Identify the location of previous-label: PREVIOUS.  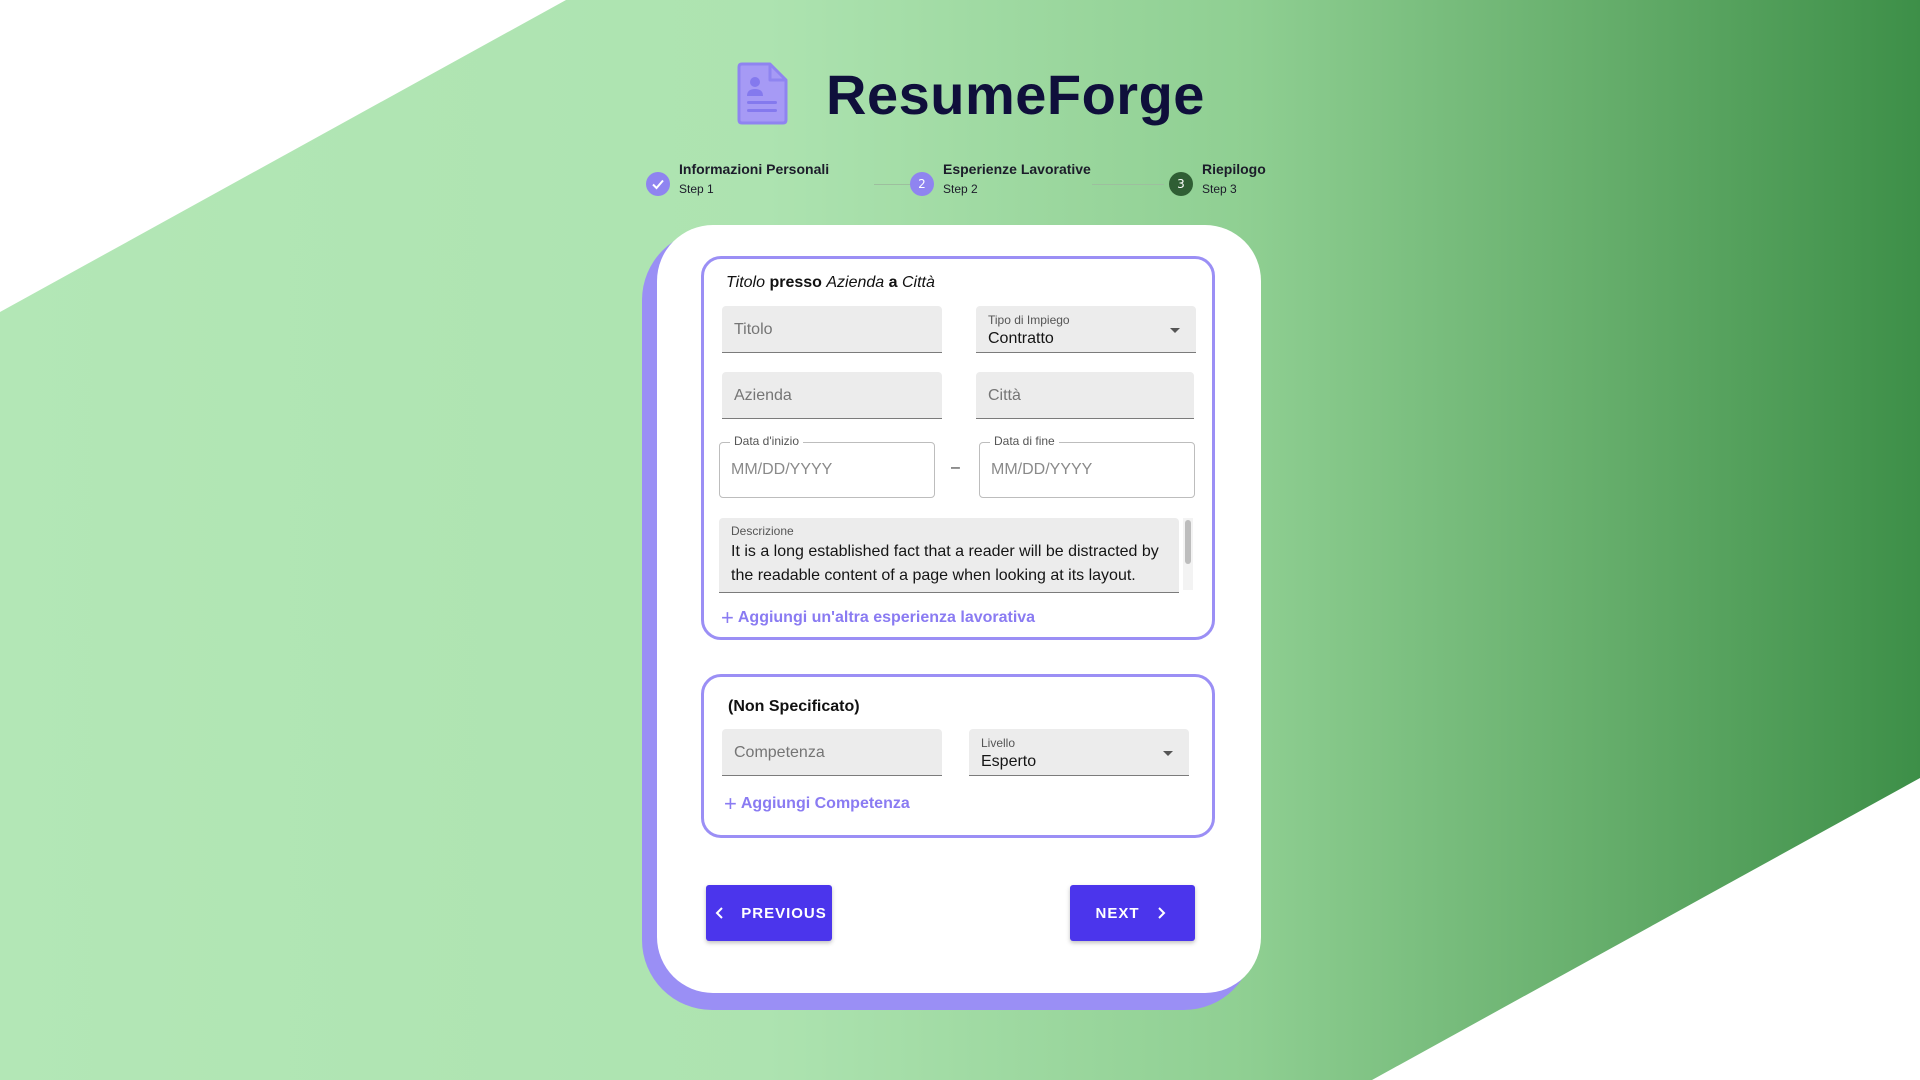
(784, 913).